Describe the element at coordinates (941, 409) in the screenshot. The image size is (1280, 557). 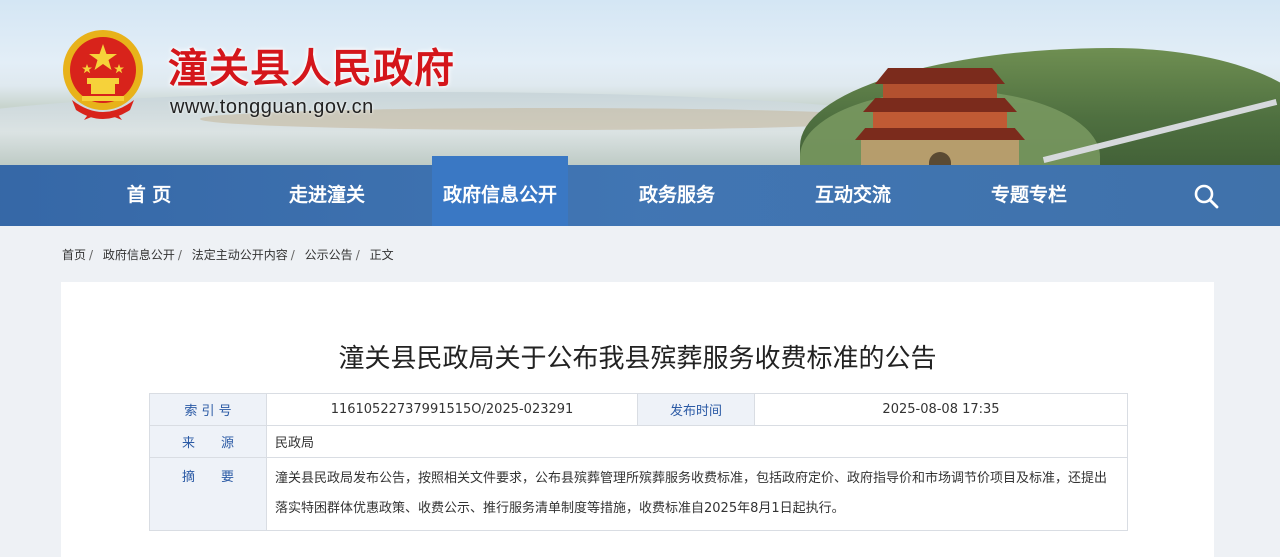
I see `date-value: 2025-08-08 17:35` at that location.